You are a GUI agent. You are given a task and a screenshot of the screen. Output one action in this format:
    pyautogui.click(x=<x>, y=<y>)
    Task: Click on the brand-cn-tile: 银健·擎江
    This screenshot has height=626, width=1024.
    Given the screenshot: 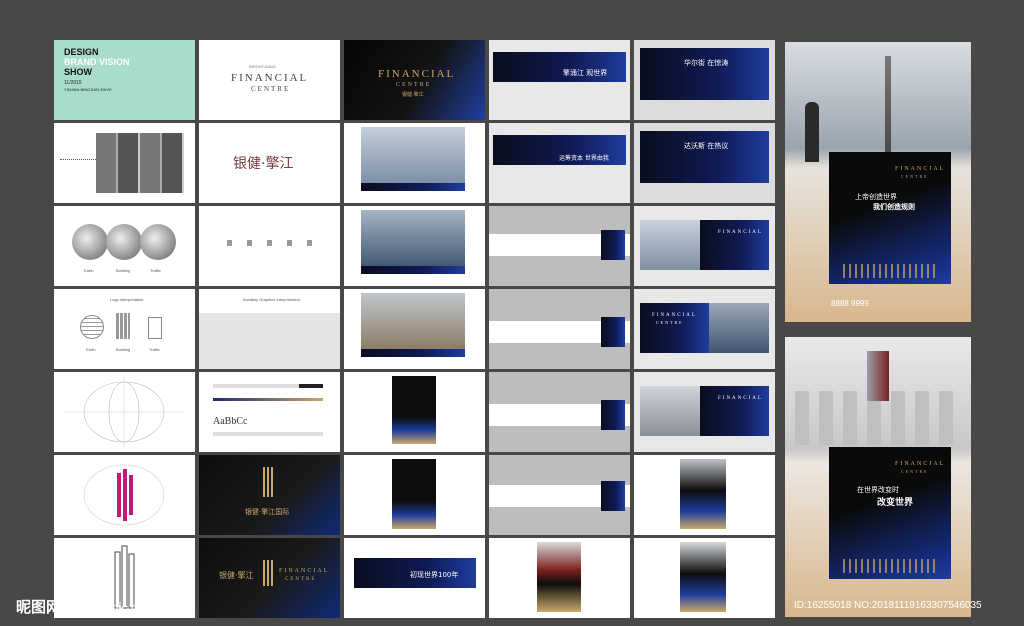 What is the action you would take?
    pyautogui.click(x=269, y=163)
    